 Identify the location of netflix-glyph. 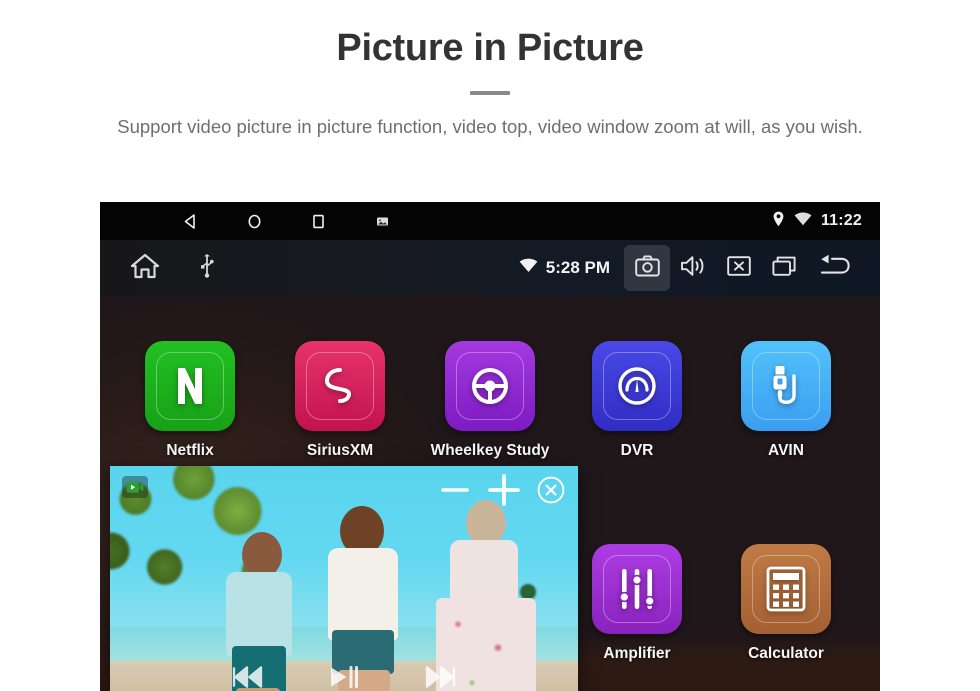
(190, 386).